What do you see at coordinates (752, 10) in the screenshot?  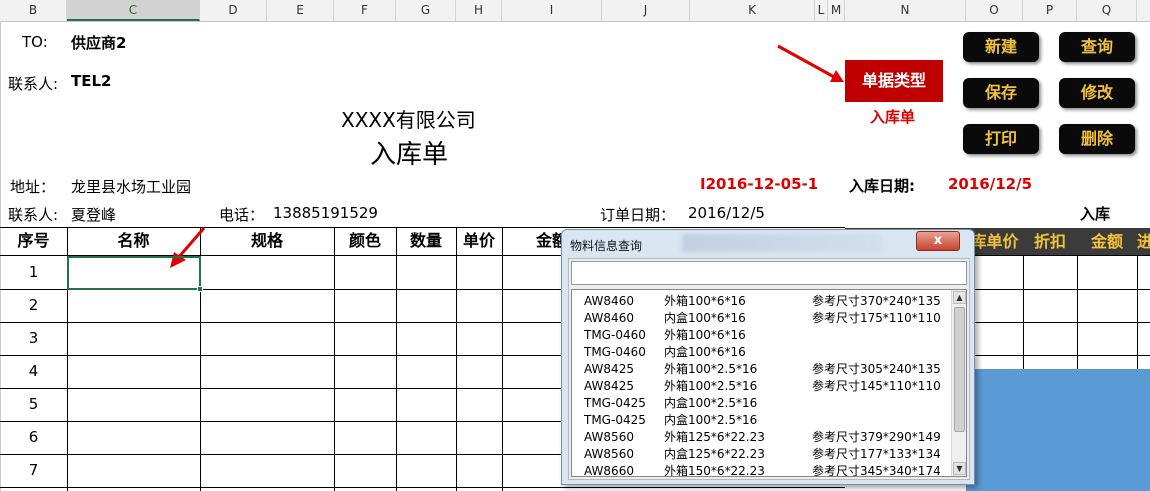 I see `column-header: K` at bounding box center [752, 10].